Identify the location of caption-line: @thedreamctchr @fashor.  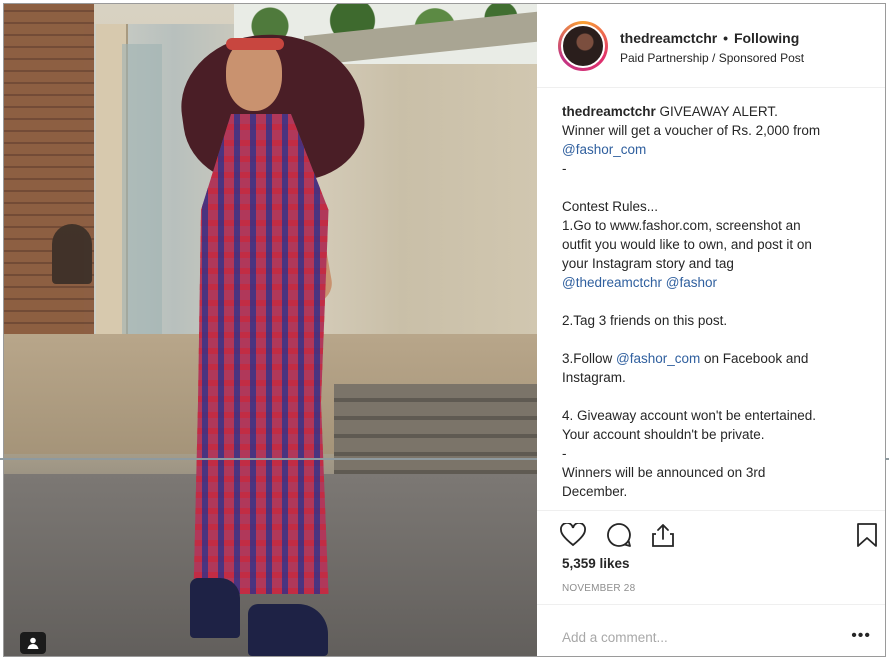
(717, 282).